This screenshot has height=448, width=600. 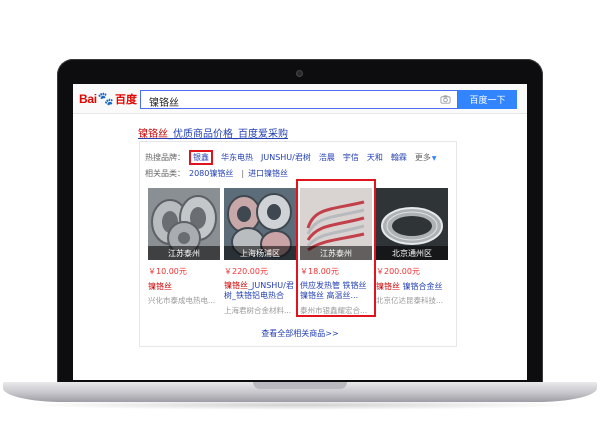 I want to click on brand-link: 浩晨, so click(x=327, y=157).